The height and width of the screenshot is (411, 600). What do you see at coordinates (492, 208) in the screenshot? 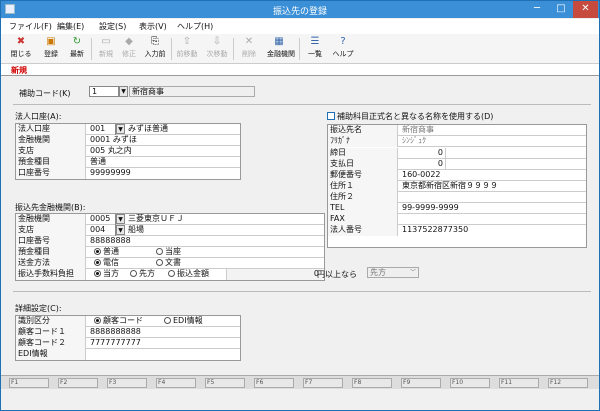
I see `tel: 99-9999-9999` at bounding box center [492, 208].